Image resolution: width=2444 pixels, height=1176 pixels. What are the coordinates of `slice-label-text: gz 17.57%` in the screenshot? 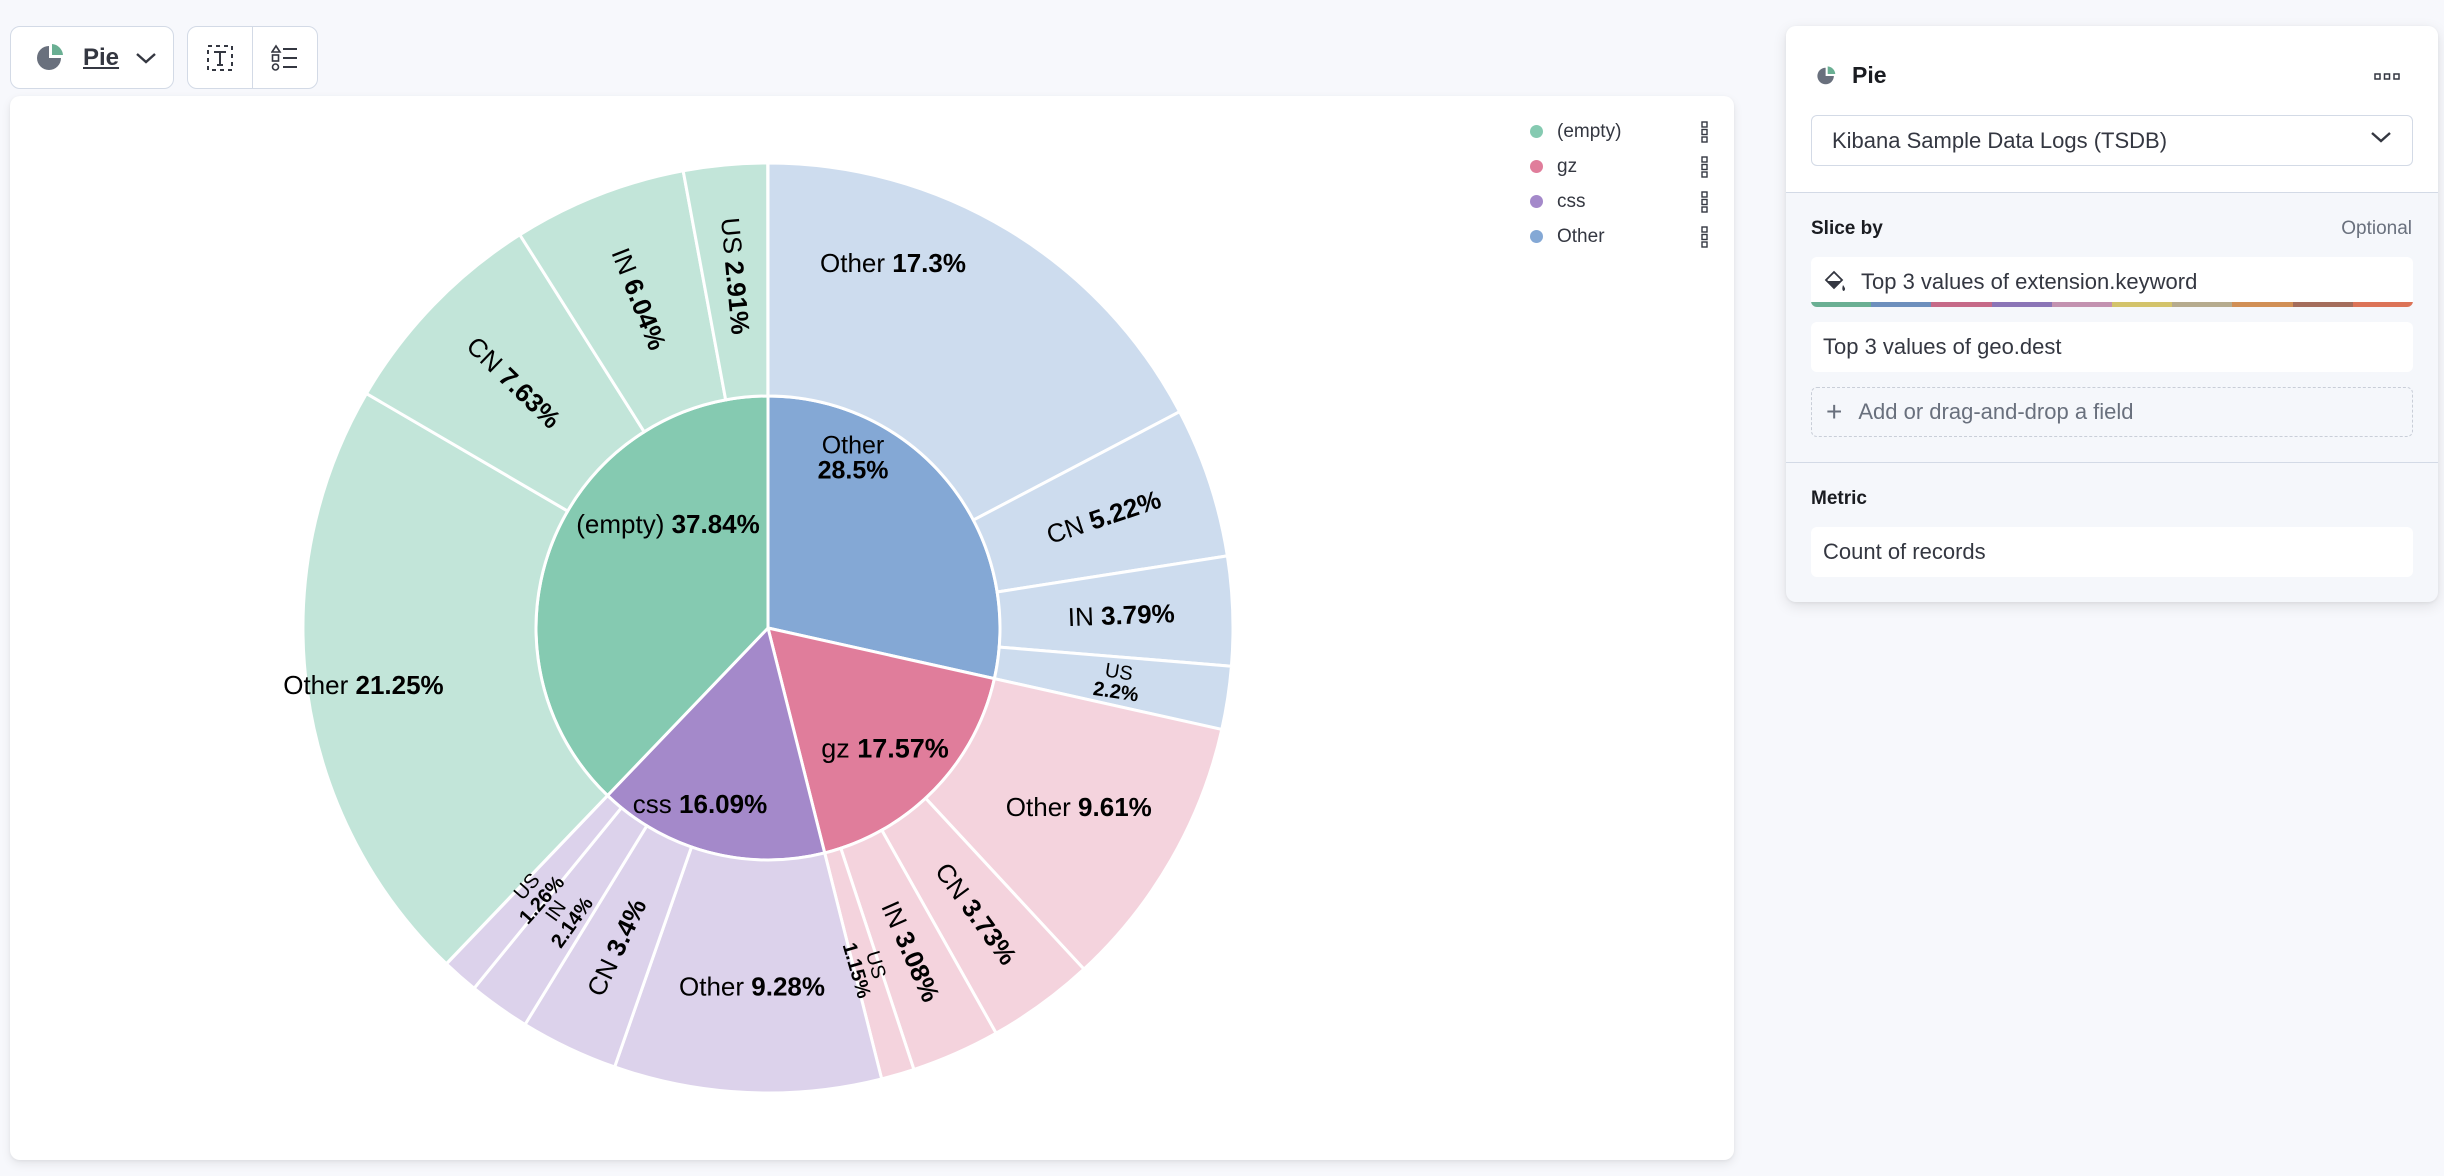 It's located at (885, 748).